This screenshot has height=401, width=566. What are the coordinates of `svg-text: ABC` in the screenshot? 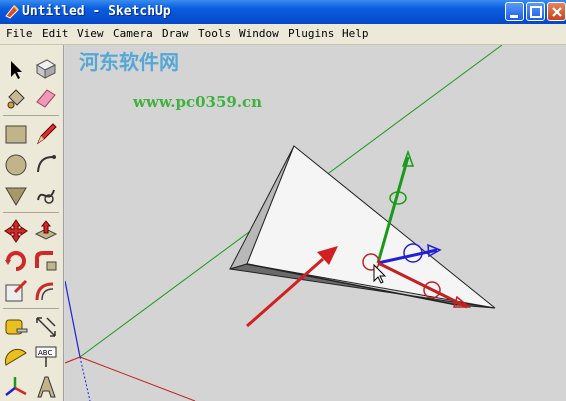 It's located at (45, 353).